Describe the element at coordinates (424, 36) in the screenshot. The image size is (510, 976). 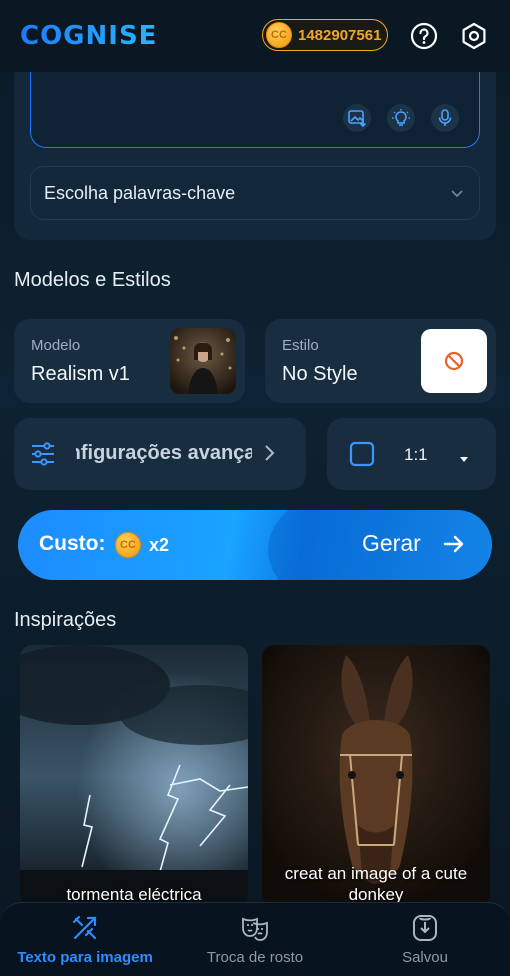
I see `help-circle-icon` at that location.